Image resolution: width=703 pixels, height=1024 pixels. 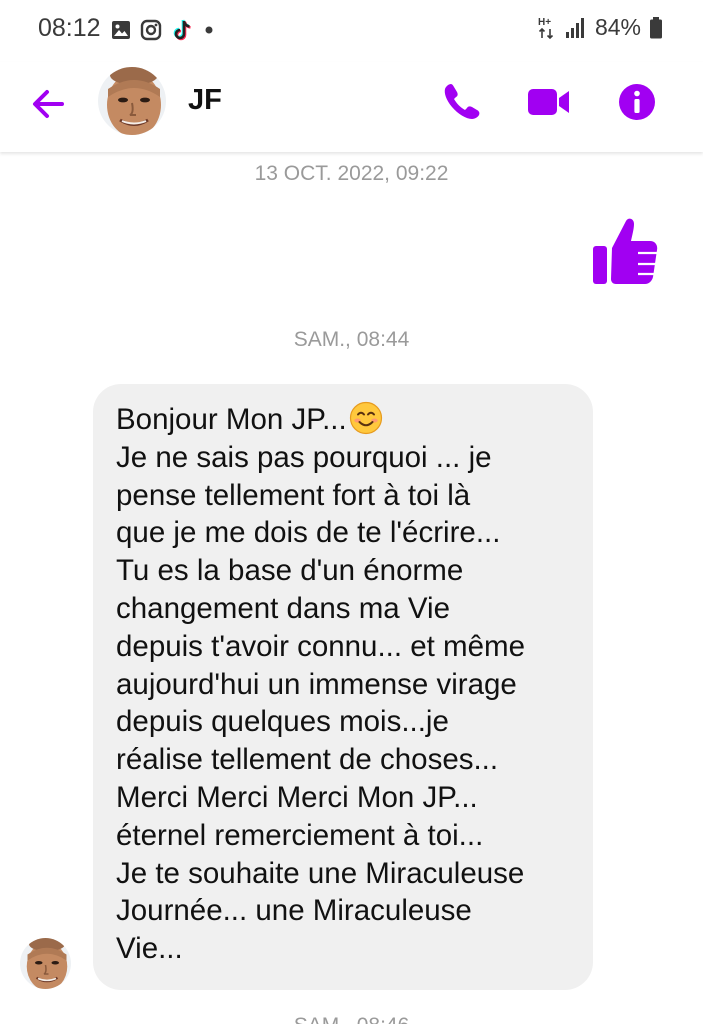 I want to click on smiling-face-emoji, so click(x=365, y=418).